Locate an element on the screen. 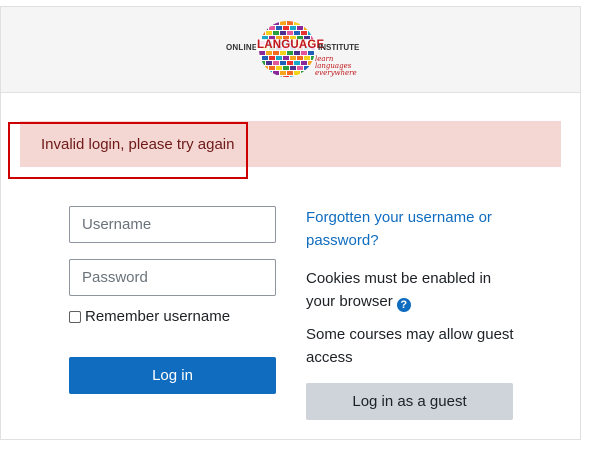  logo-text-main: LANGUAGE is located at coordinates (291, 45).